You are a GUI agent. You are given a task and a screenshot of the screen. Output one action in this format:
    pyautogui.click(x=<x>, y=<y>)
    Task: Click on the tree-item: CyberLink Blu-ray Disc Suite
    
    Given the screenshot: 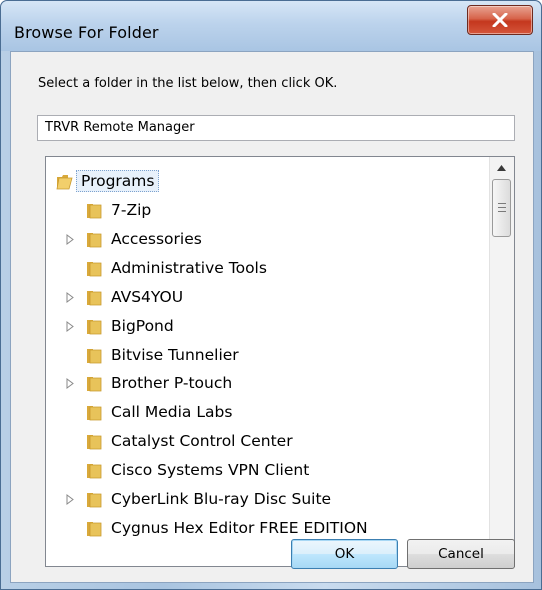 What is the action you would take?
    pyautogui.click(x=267, y=499)
    